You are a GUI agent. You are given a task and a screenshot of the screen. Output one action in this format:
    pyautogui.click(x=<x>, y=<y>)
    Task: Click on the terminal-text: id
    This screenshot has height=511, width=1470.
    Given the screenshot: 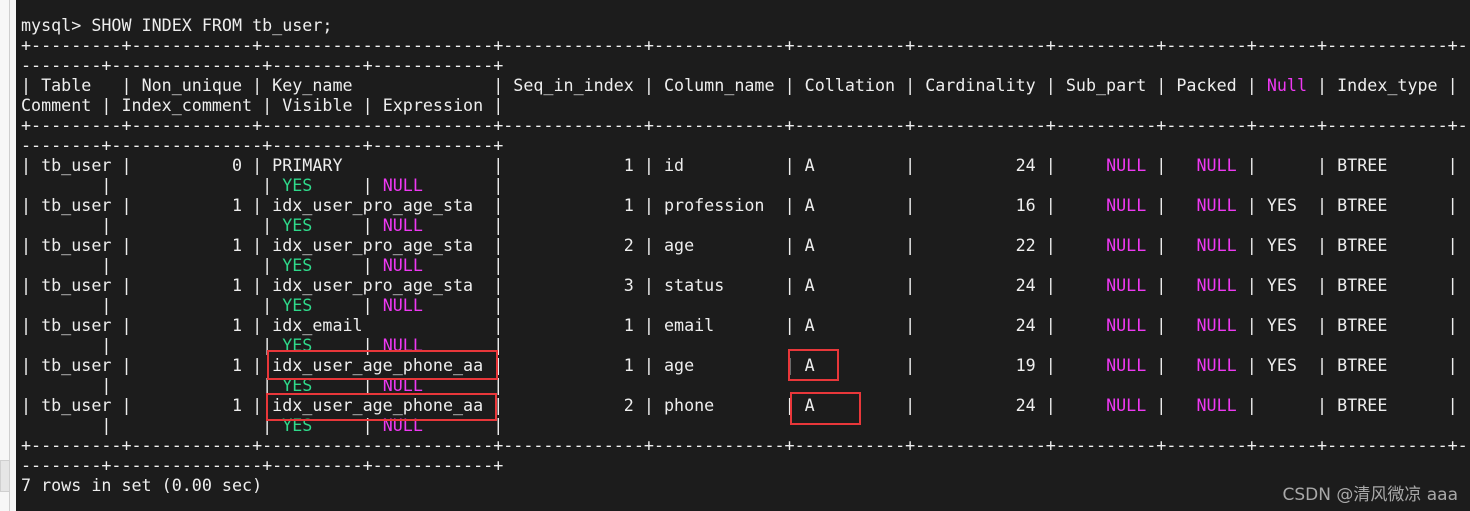 What is the action you would take?
    pyautogui.click(x=719, y=165)
    